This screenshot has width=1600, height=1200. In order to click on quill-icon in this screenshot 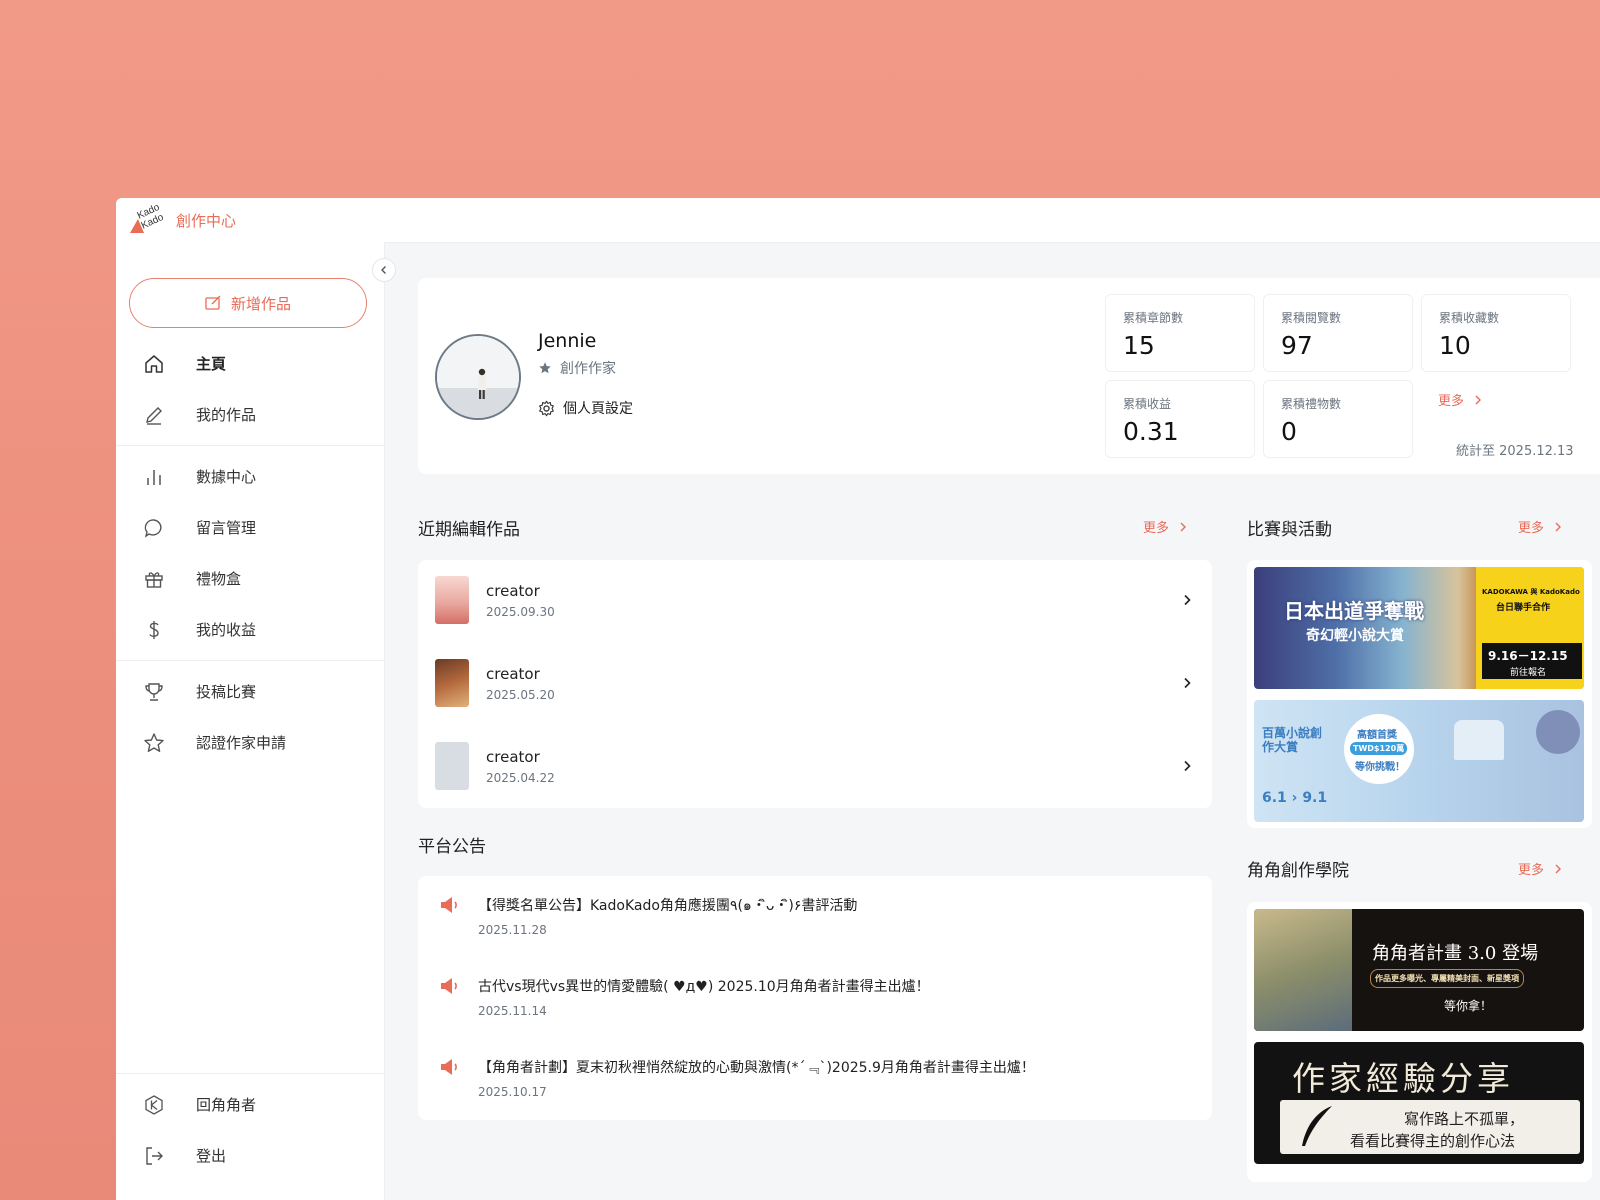, I will do `click(1317, 1126)`.